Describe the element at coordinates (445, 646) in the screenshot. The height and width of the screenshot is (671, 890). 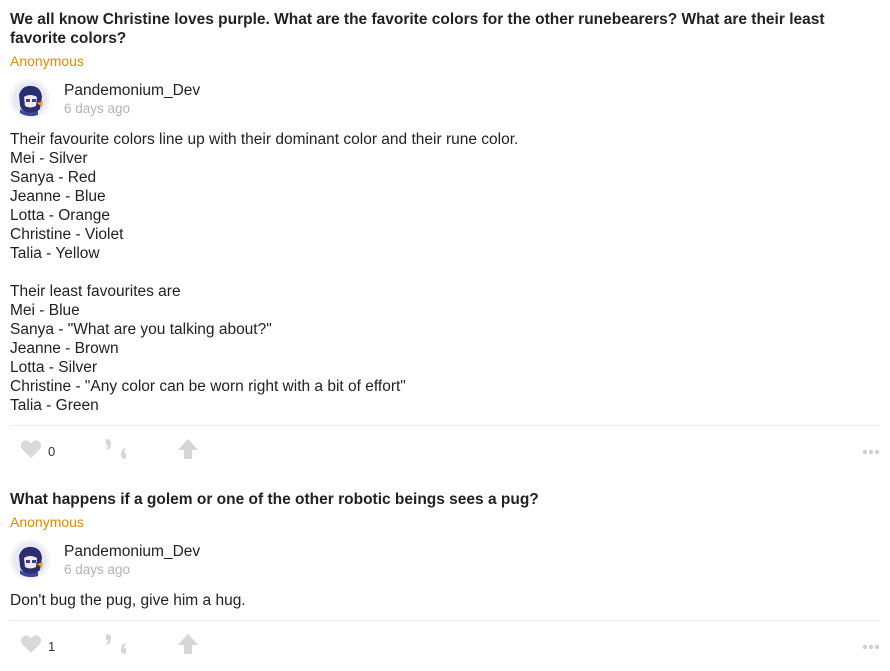
I see `action-bar: 1` at that location.